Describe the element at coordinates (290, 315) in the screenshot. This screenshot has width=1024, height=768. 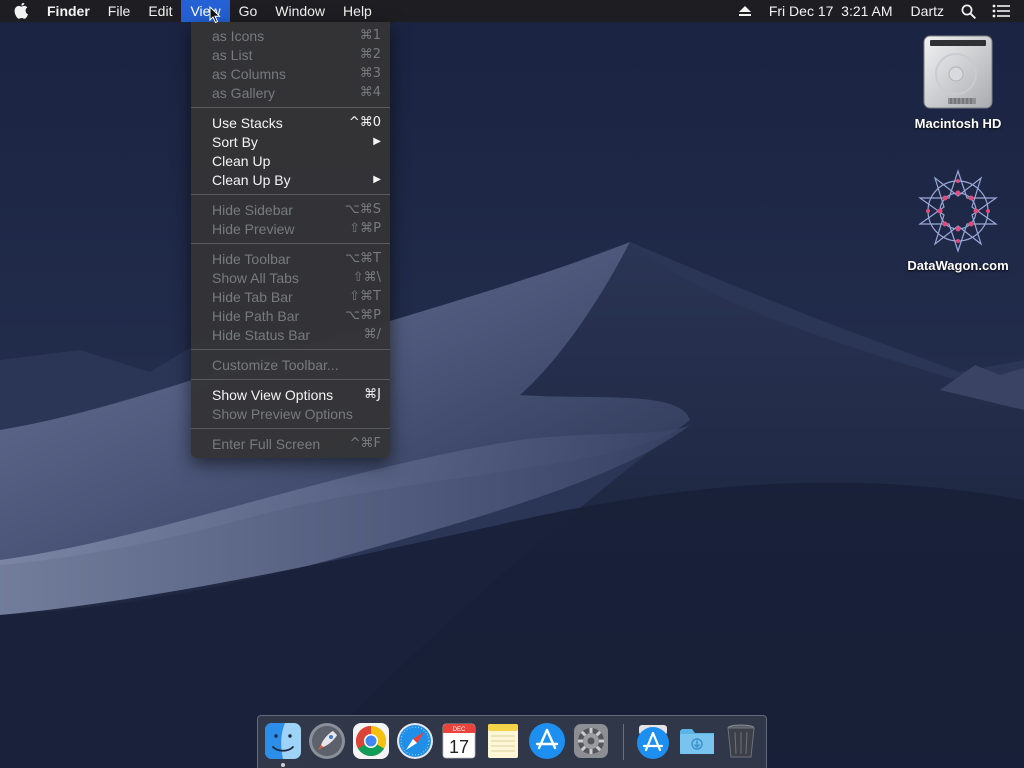
I see `menu-item-hide-path-bar: Hide Path Bar ⌥⌘P` at that location.